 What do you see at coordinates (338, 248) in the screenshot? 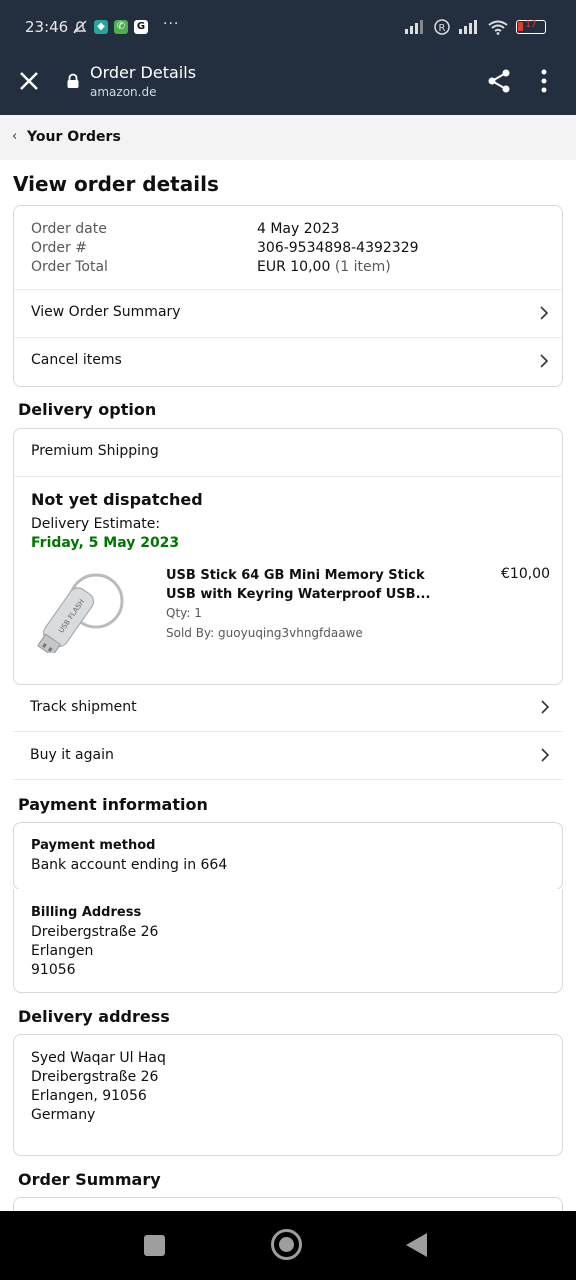
I see `order-number-value: 306-9534898-4392329` at bounding box center [338, 248].